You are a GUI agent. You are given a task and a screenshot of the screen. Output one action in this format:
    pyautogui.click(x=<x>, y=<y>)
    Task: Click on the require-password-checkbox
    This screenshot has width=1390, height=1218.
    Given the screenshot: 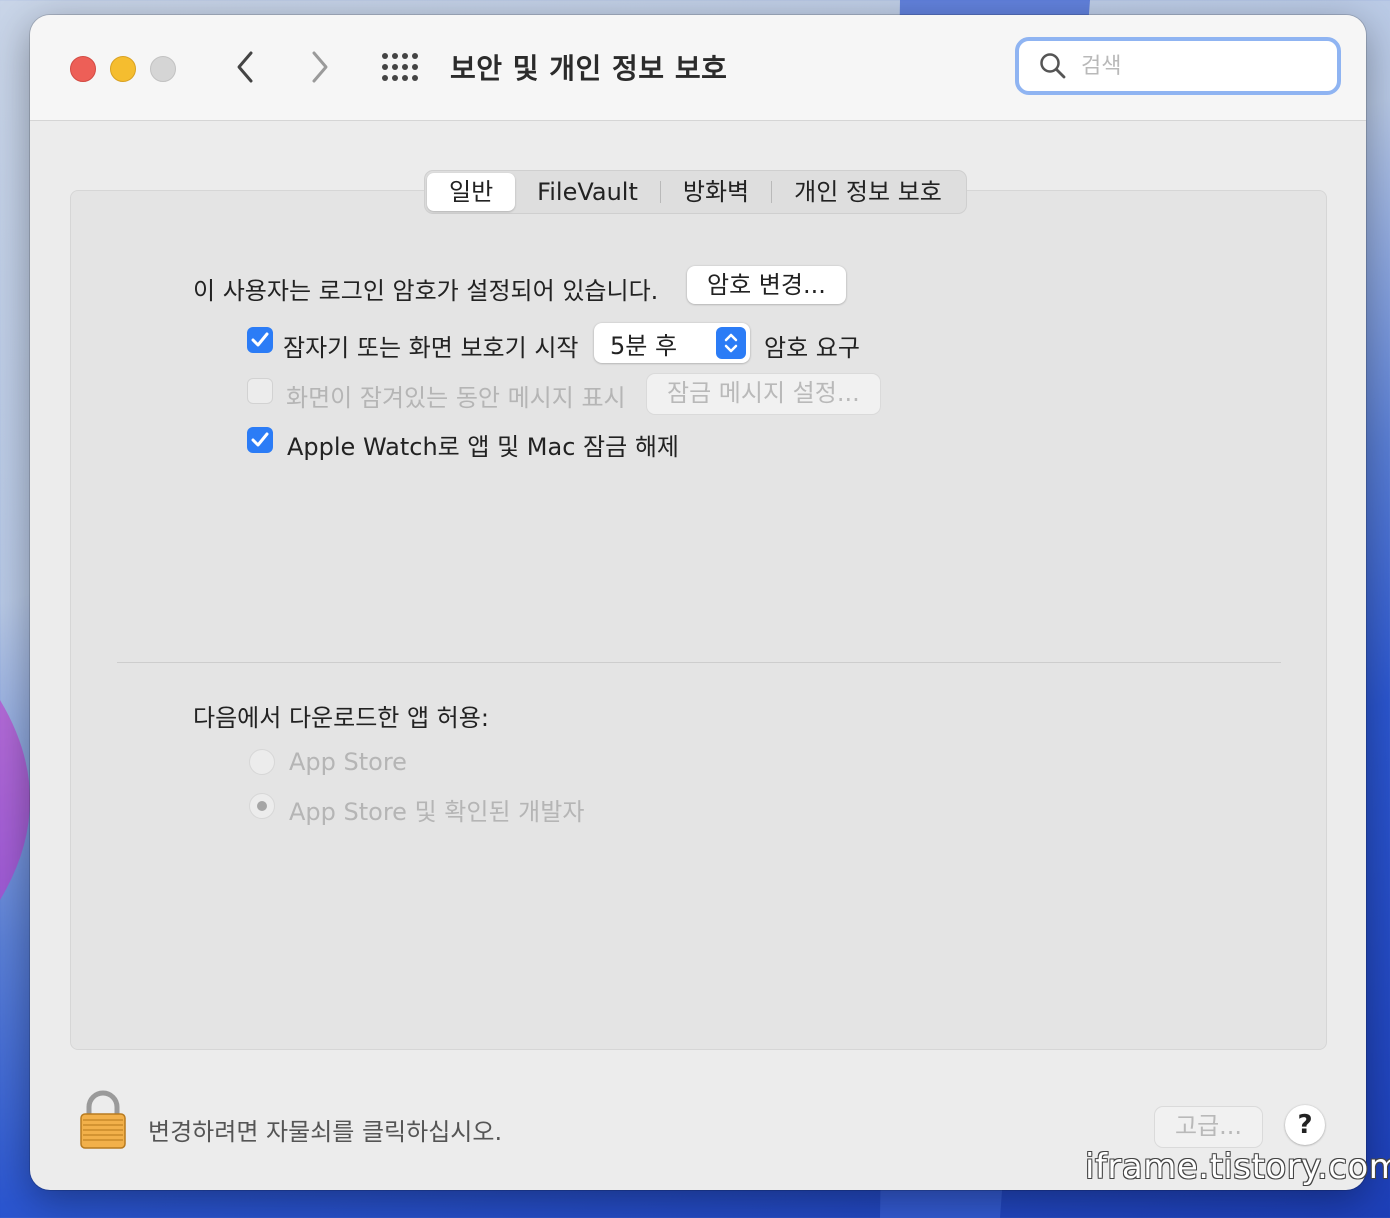 What is the action you would take?
    pyautogui.click(x=260, y=340)
    